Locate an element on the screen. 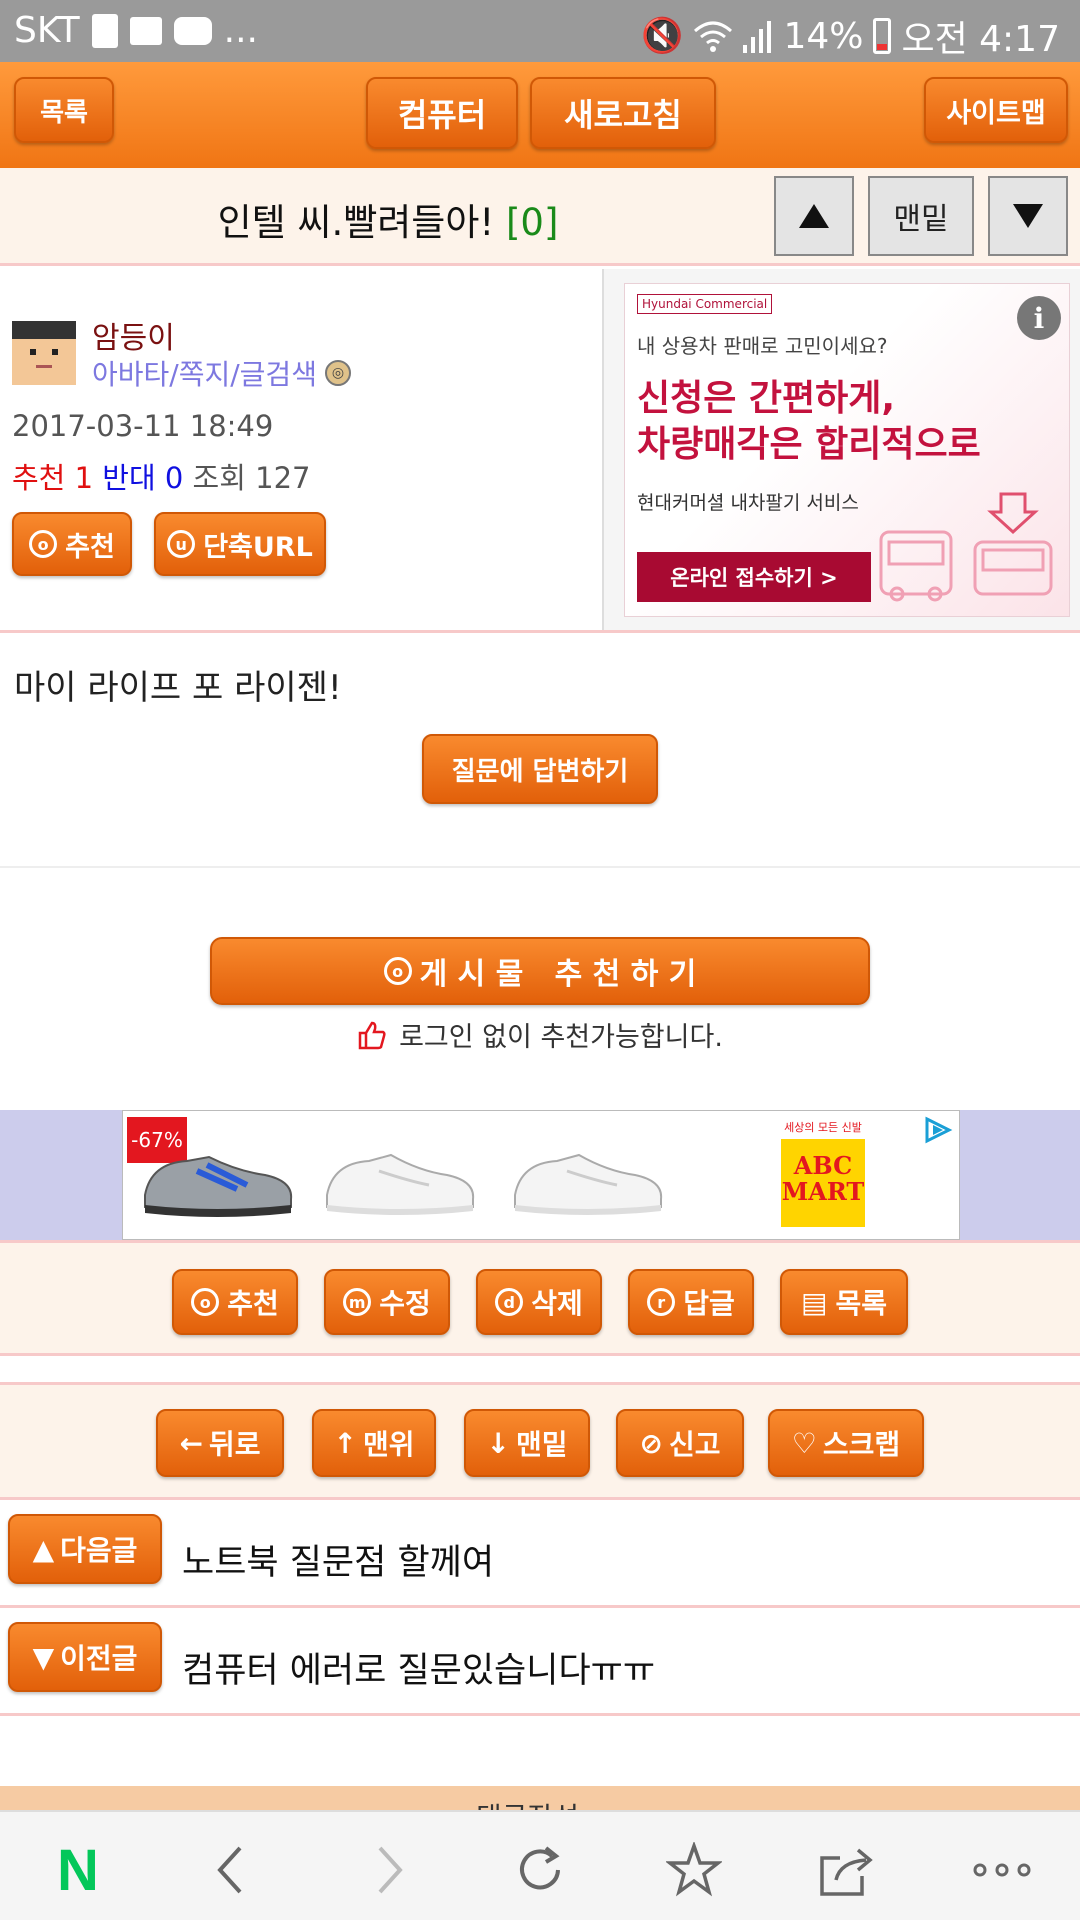 The image size is (1080, 1920). short-url-u-icon: u is located at coordinates (181, 544).